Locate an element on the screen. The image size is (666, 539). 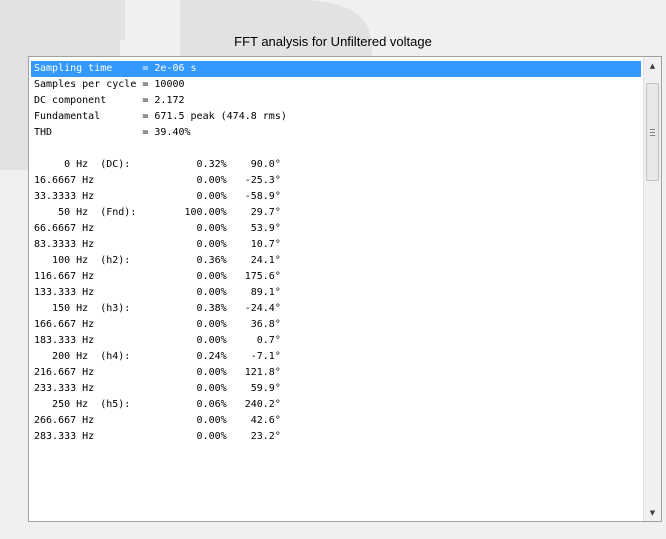
list-item: 116.667 Hz 0.00% 175.6° is located at coordinates (336, 277).